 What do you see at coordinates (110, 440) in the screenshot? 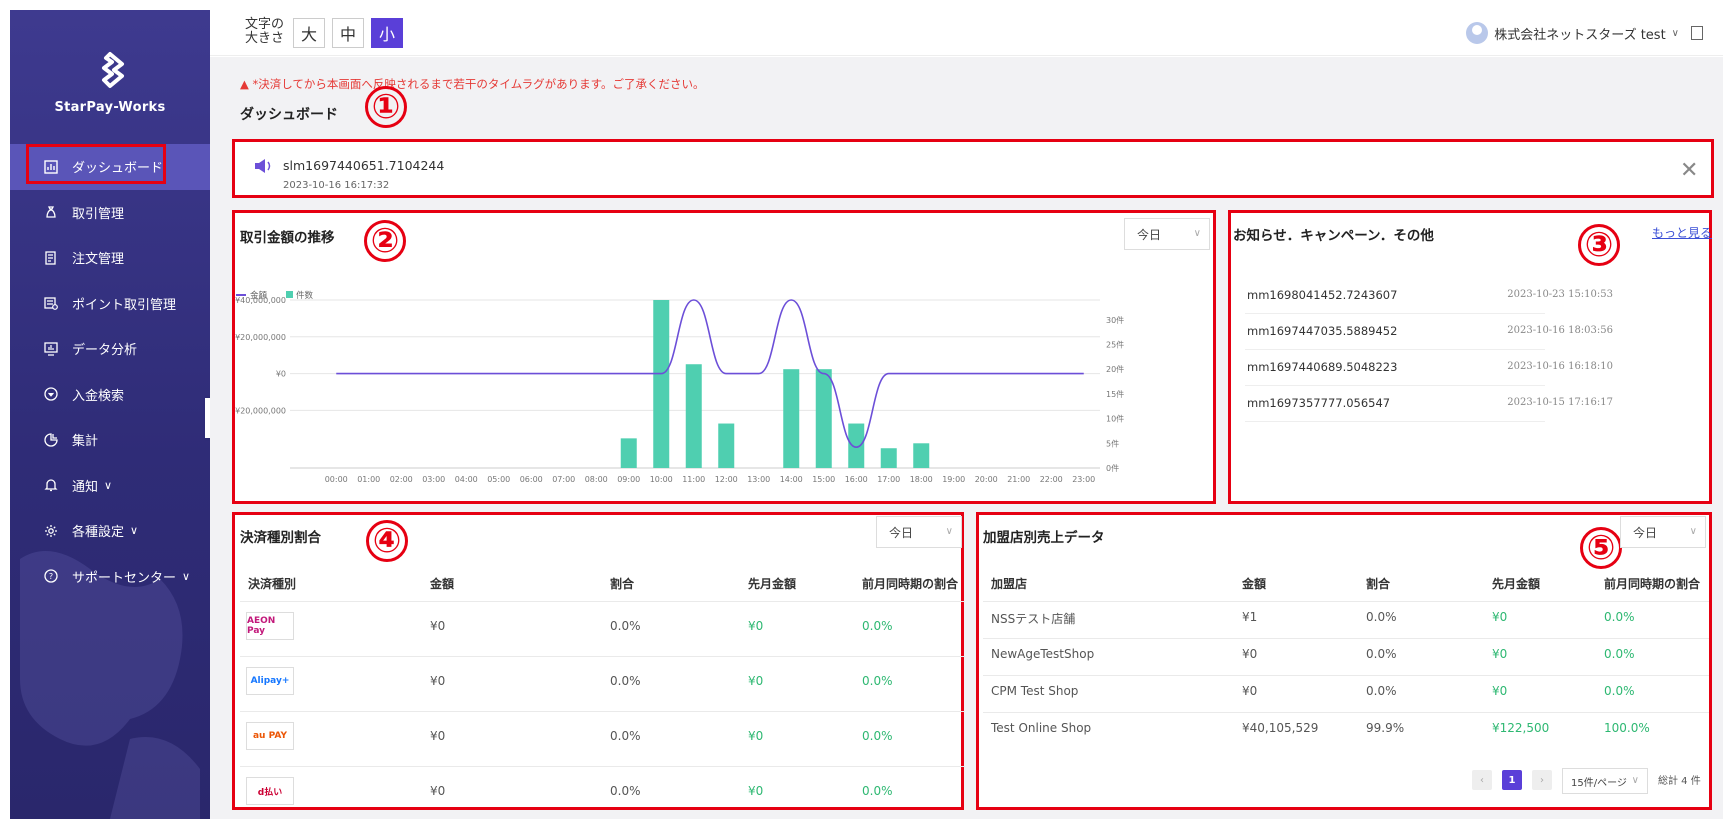
I see `sidebar-item-summary: 集計` at bounding box center [110, 440].